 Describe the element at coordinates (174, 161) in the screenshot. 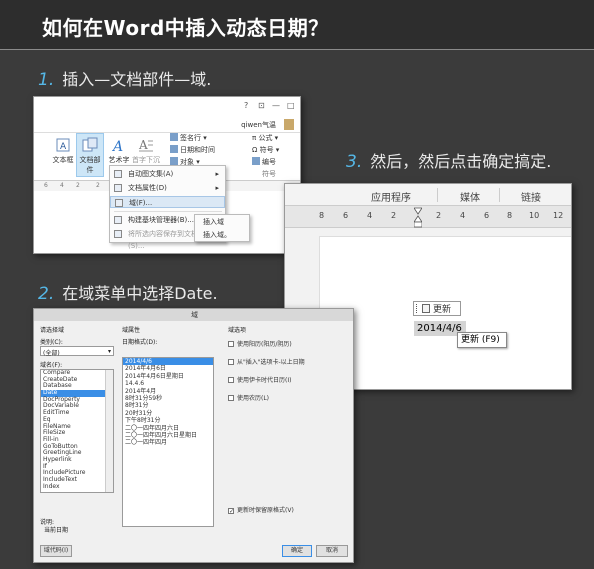

I see `object-icon` at that location.